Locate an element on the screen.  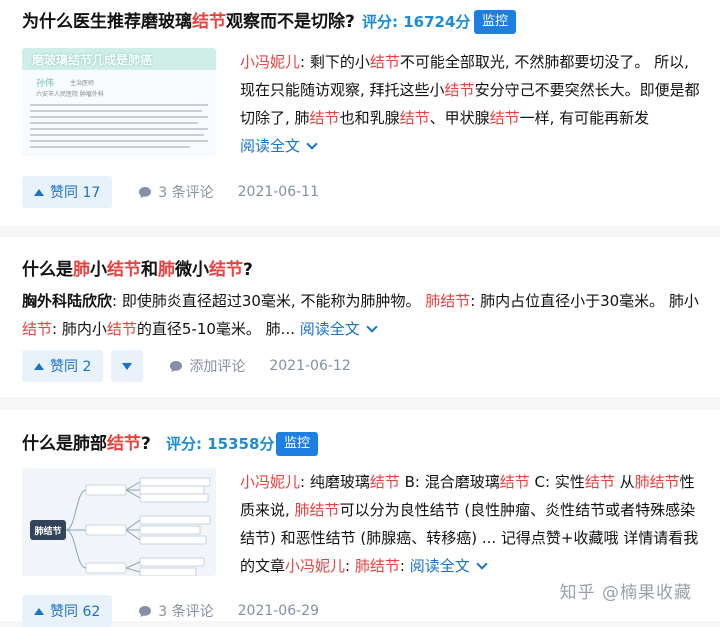
answer-actions: 赞同 2 添加评论 2021-06-12 is located at coordinates (186, 366).